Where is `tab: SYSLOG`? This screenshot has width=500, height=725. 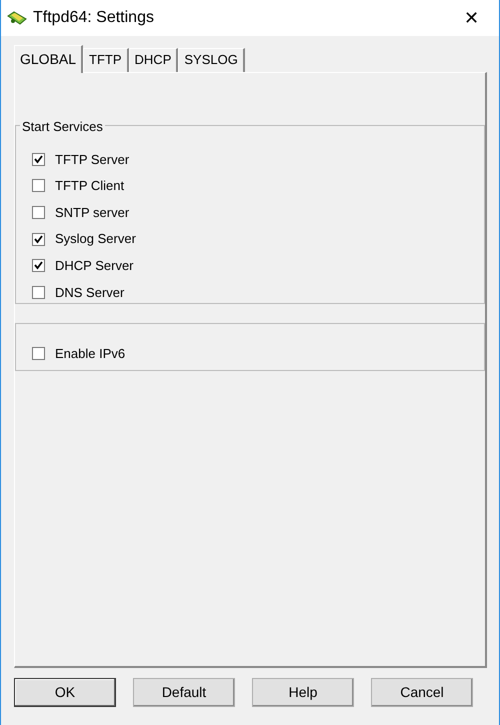 tab: SYSLOG is located at coordinates (211, 60).